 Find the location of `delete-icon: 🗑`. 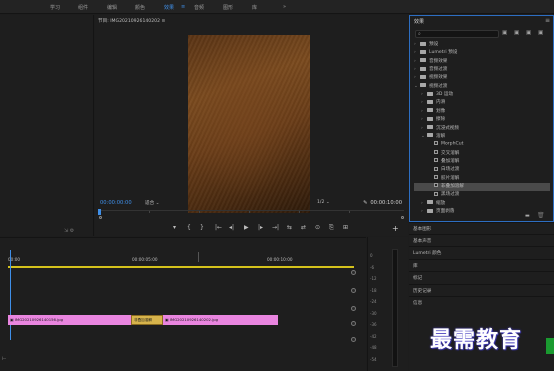

delete-icon: 🗑 is located at coordinates (541, 215).